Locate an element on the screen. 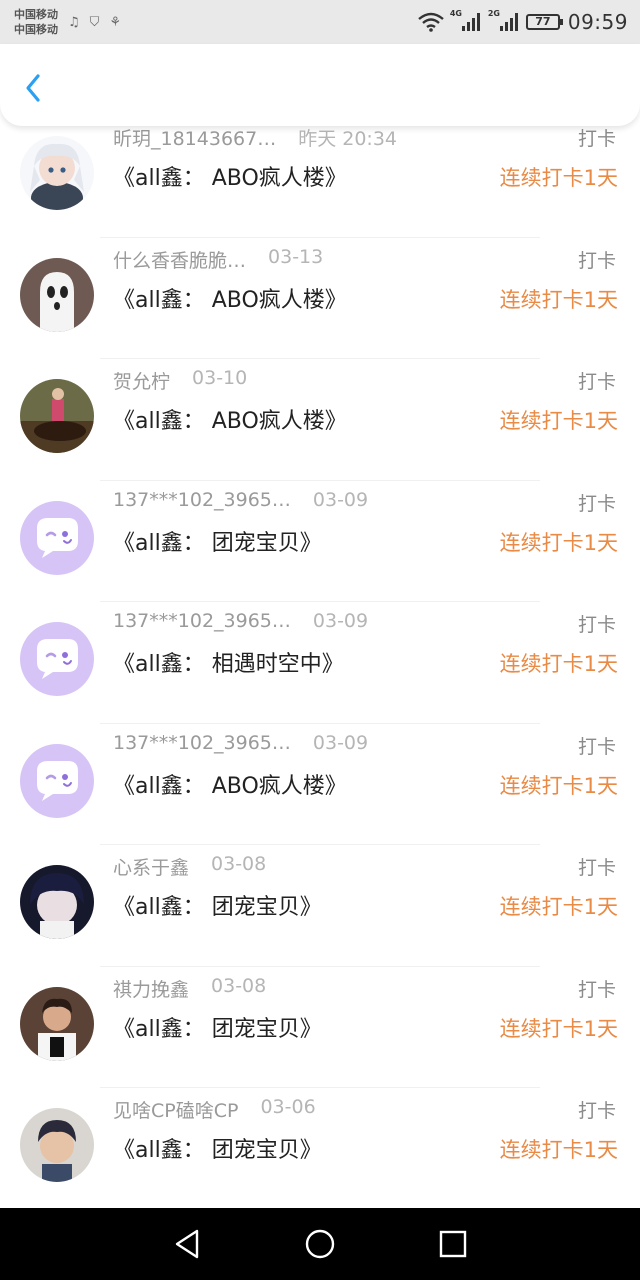 This screenshot has width=640, height=1280. item-meta: 贺允柠 03-10 is located at coordinates (180, 380).